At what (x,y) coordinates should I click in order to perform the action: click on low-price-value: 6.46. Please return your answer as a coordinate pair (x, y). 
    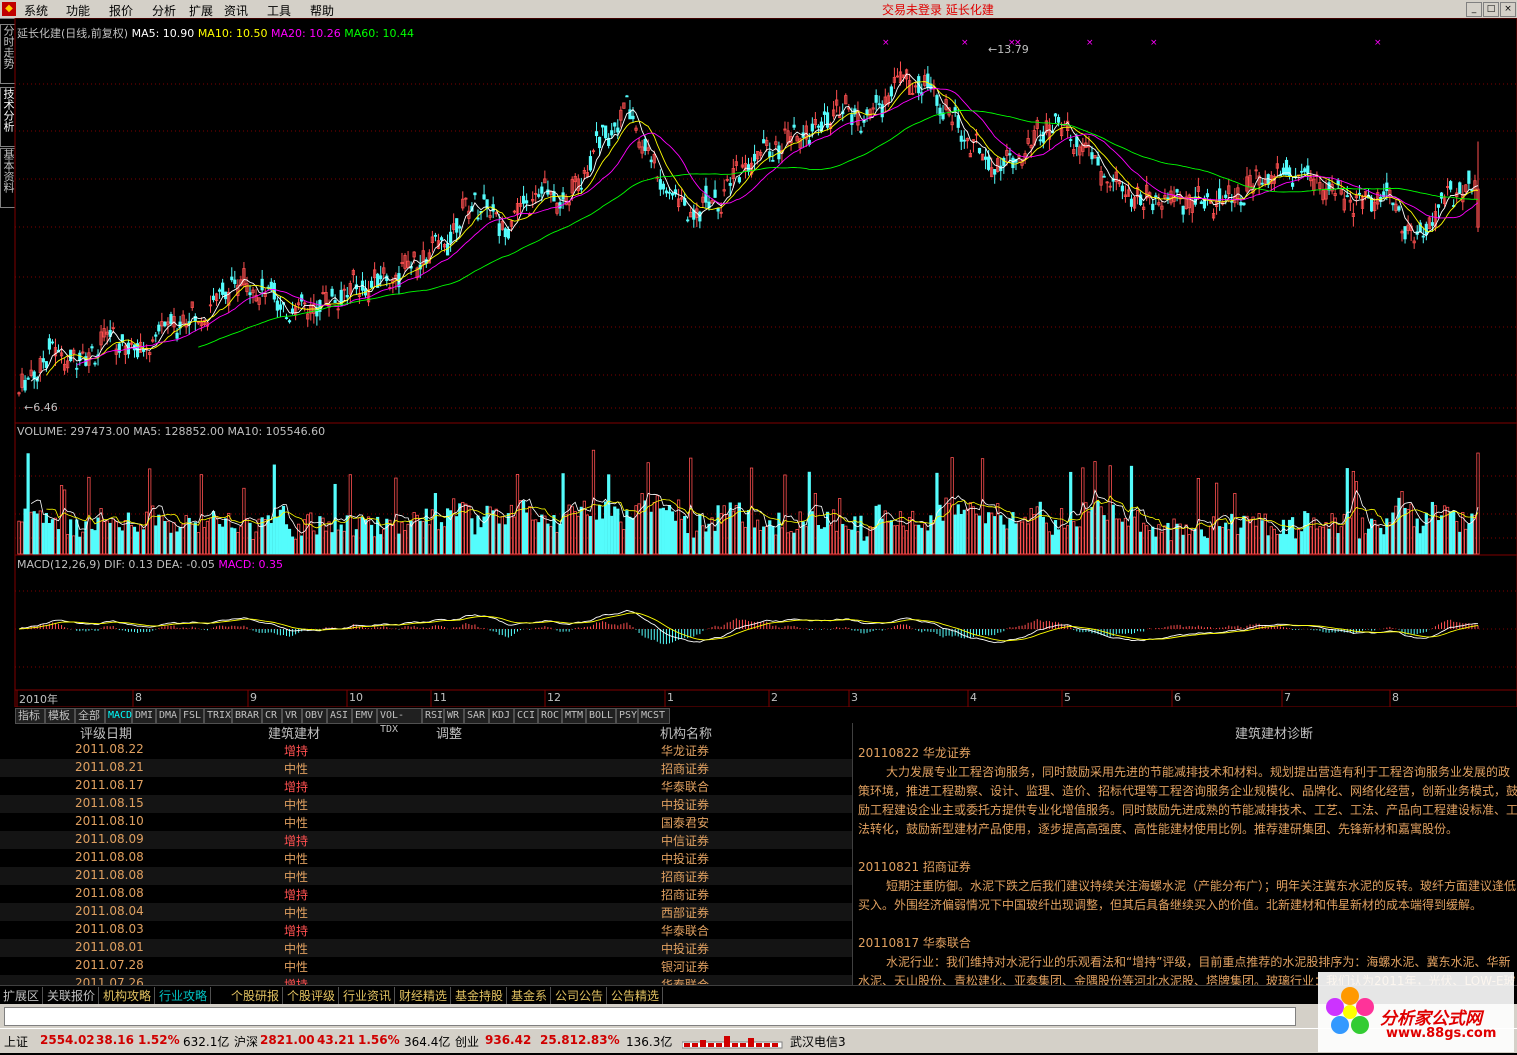
    Looking at the image, I should click on (45, 407).